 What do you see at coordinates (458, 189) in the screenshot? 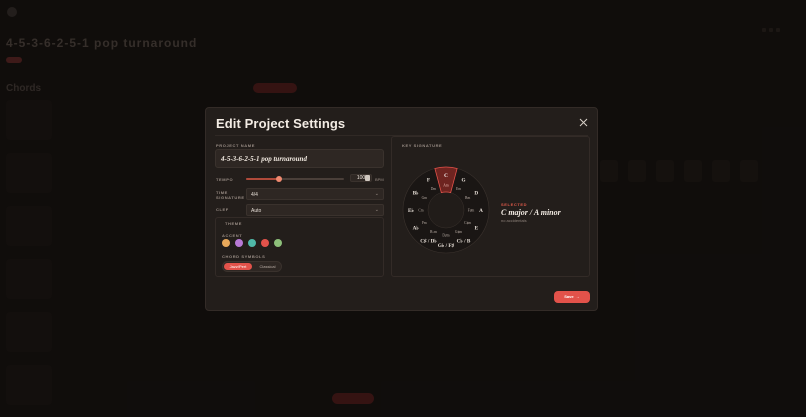
I see `minor-key-label: Em` at bounding box center [458, 189].